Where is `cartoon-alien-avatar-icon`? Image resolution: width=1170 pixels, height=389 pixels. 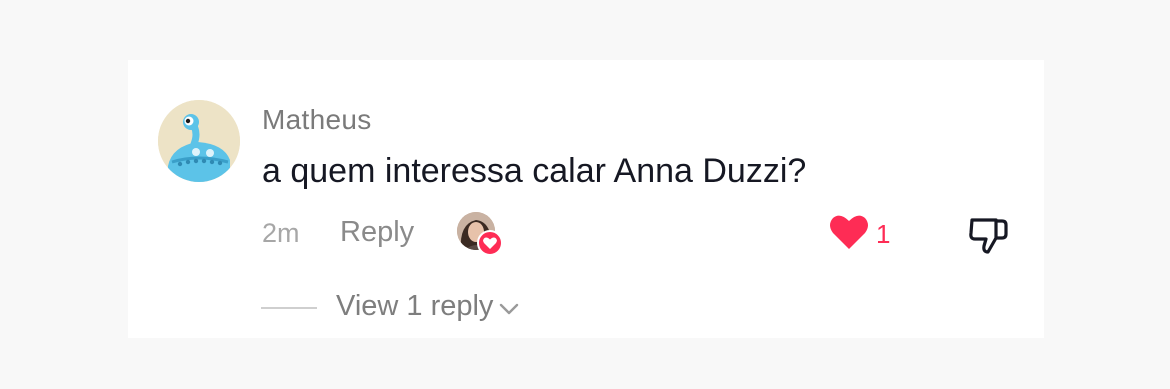
cartoon-alien-avatar-icon is located at coordinates (199, 141).